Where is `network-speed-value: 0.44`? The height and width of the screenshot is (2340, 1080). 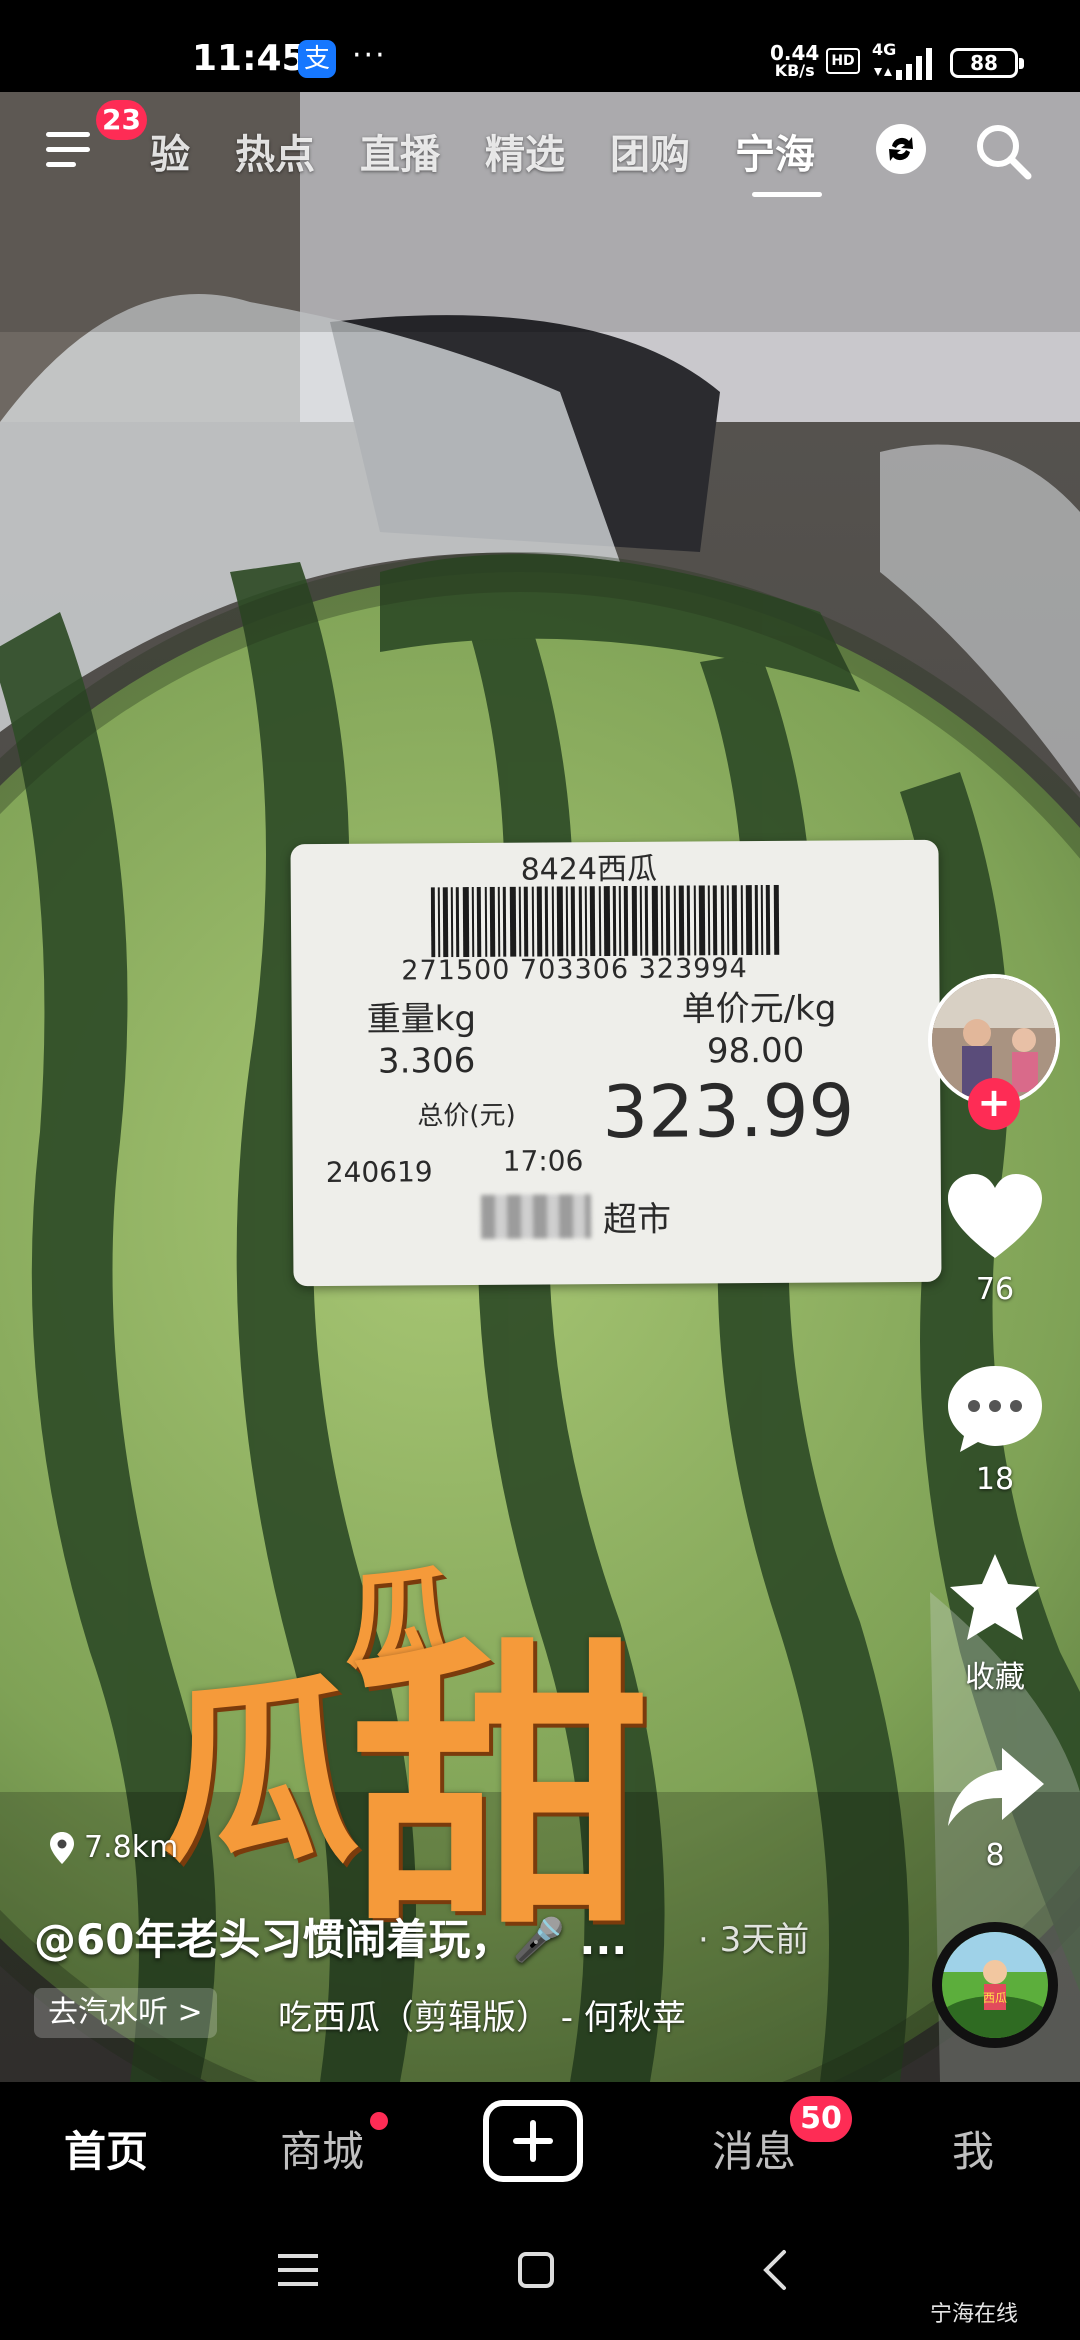 network-speed-value: 0.44 is located at coordinates (795, 53).